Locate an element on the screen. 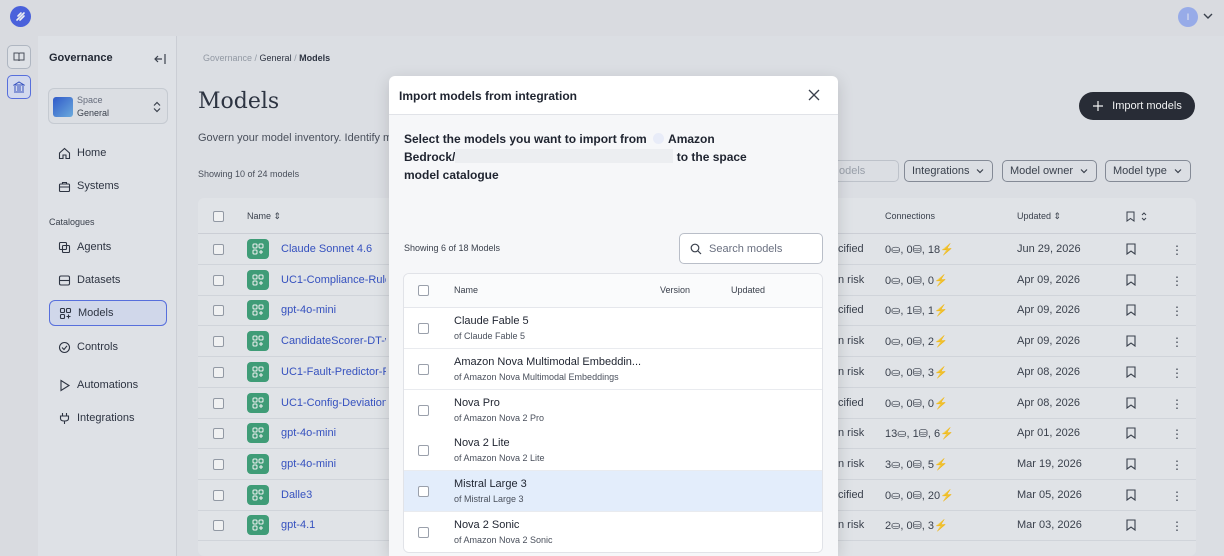  model-family: of Amazon Nova 2 Lite is located at coordinates (499, 458).